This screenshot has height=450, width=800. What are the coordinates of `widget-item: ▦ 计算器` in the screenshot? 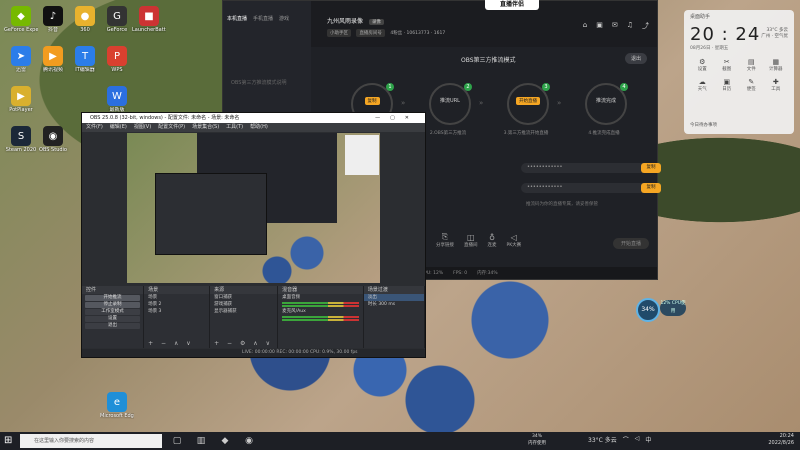 It's located at (776, 65).